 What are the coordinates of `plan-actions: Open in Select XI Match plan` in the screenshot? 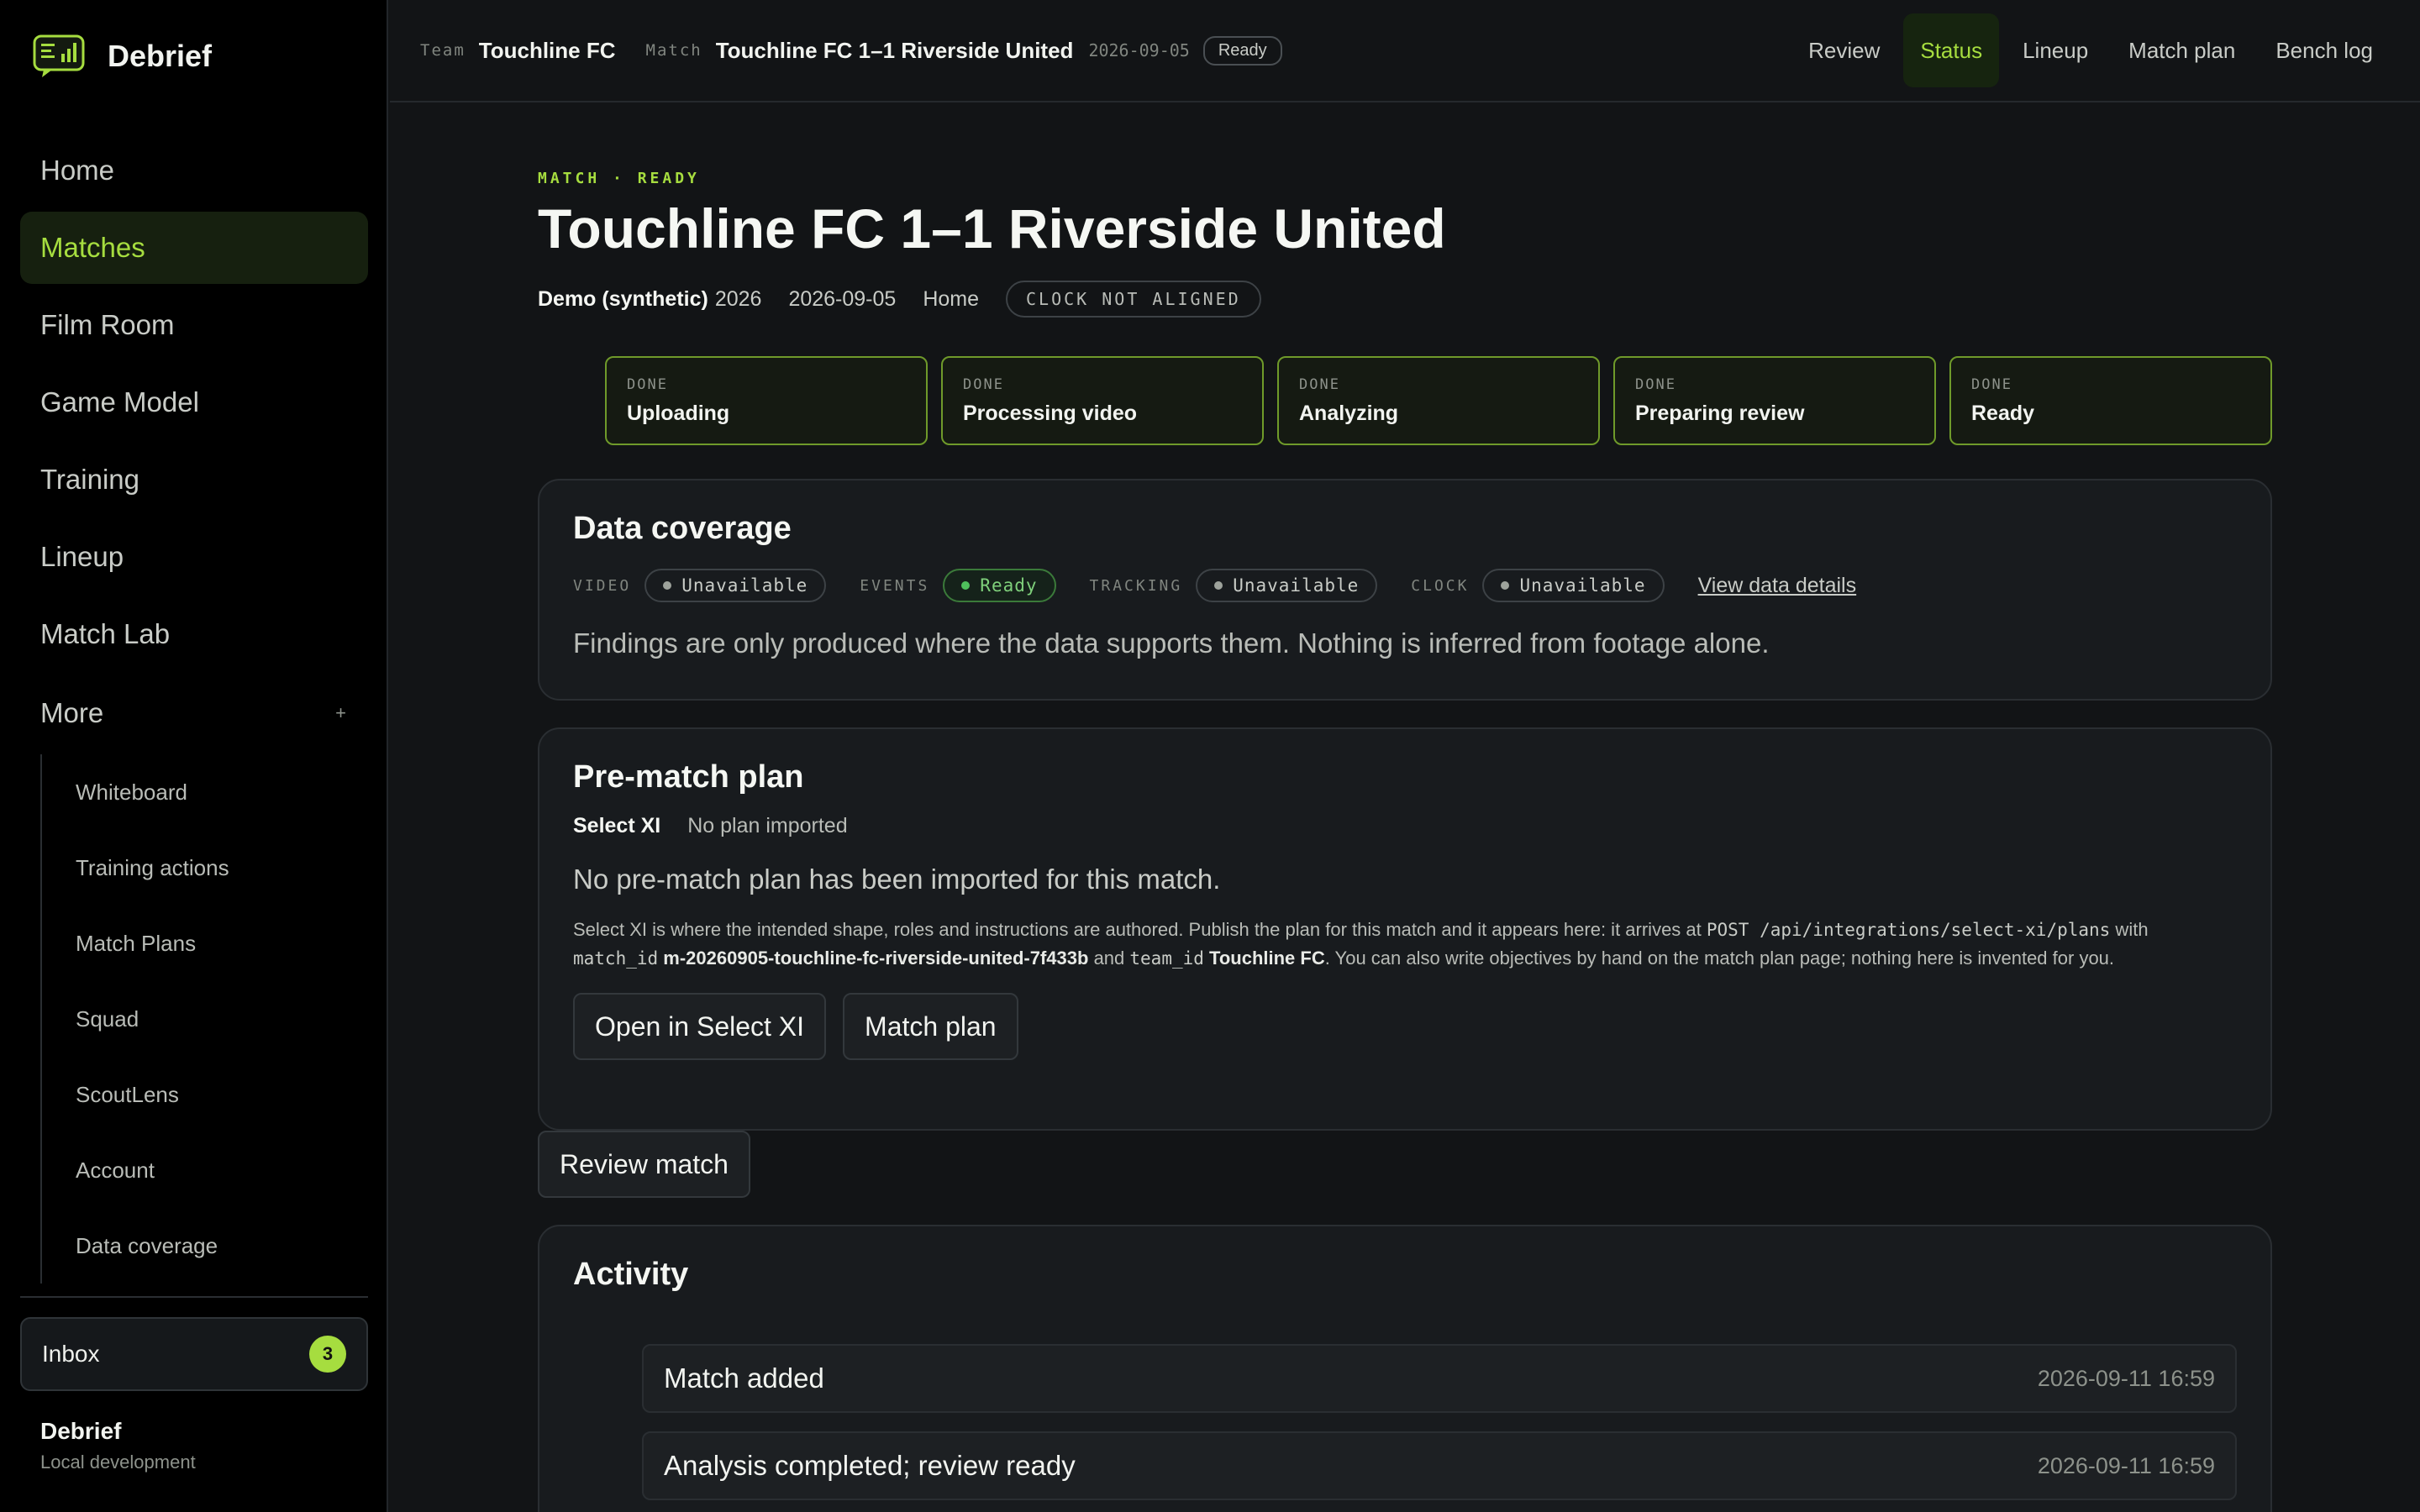 It's located at (1405, 1026).